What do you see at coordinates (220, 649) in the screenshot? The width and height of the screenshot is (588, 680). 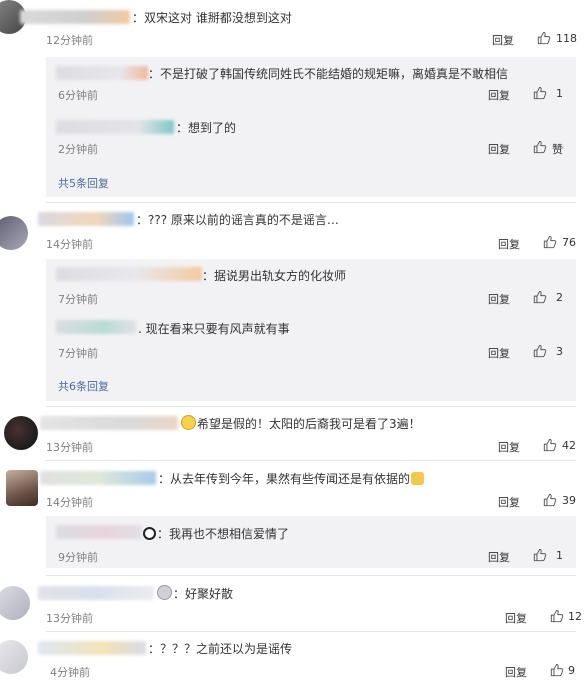 I see `comment-text: ：？？？之前还以为是谣传` at bounding box center [220, 649].